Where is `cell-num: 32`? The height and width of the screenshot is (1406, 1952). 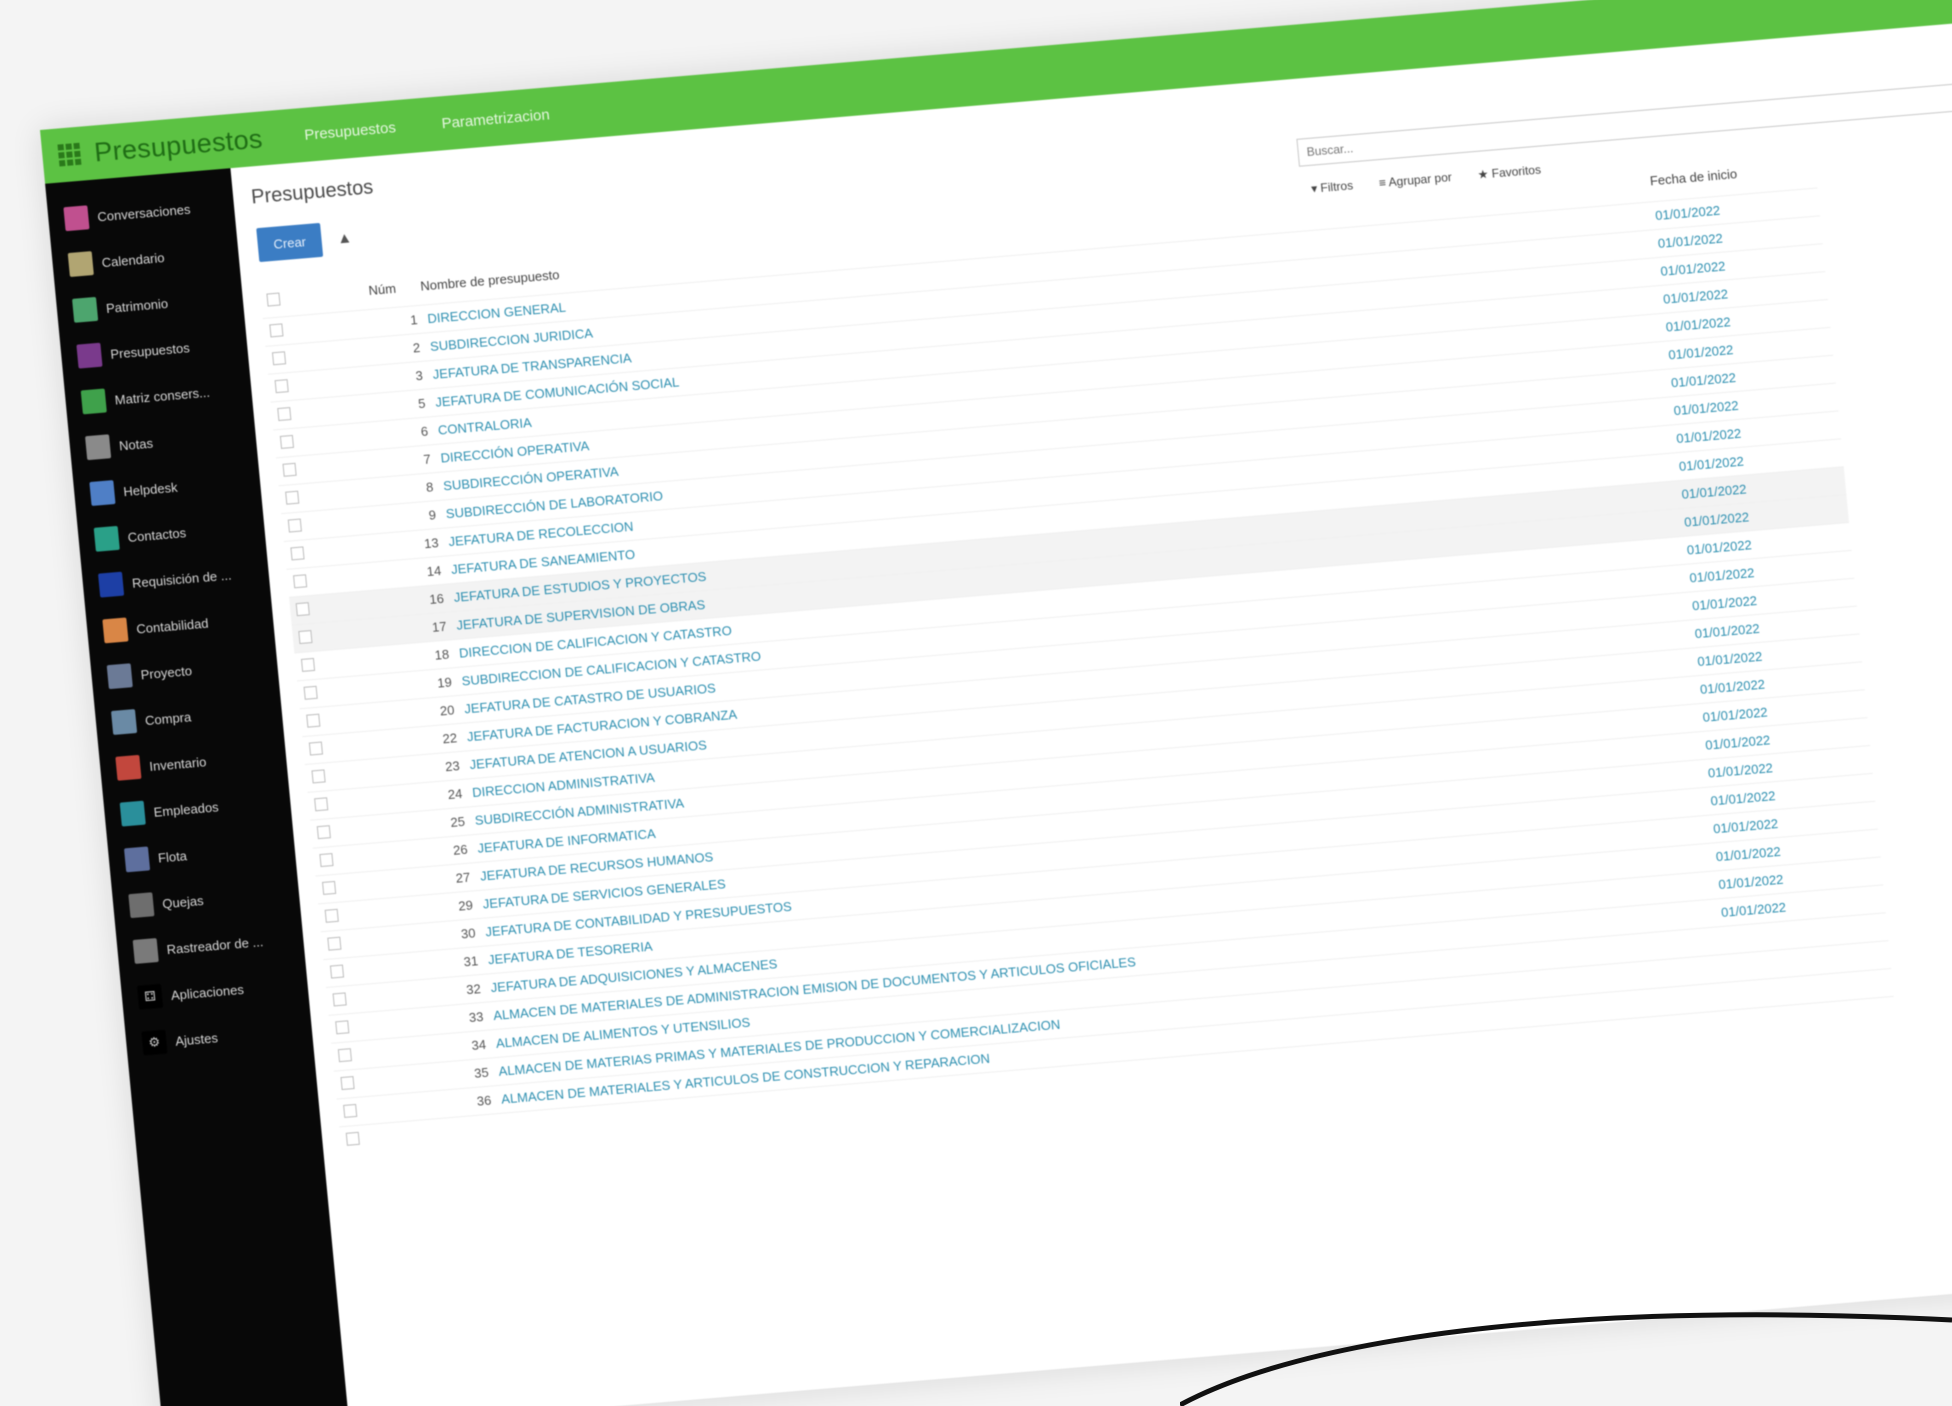 cell-num: 32 is located at coordinates (473, 989).